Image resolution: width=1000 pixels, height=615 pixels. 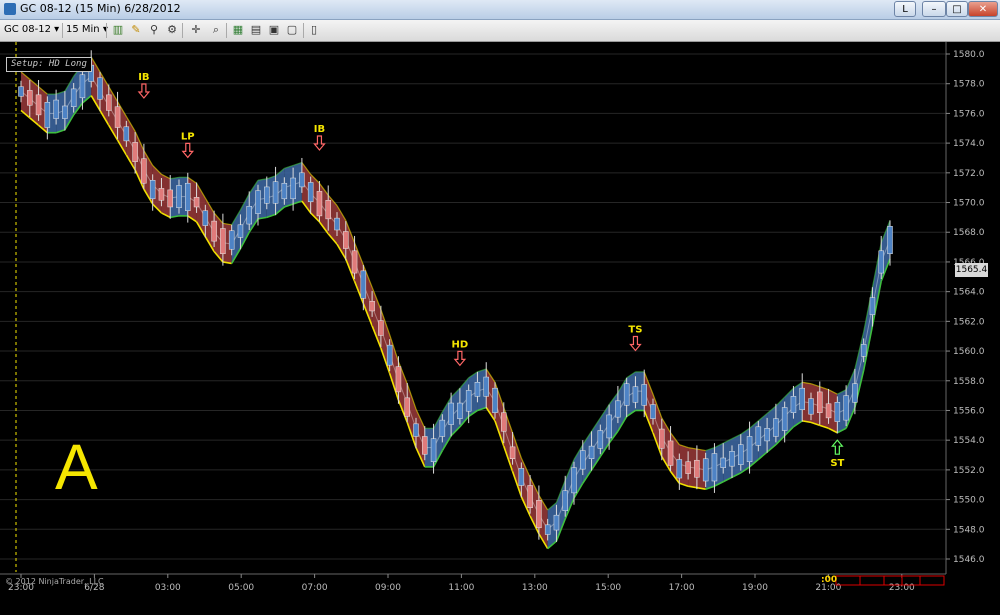 What do you see at coordinates (87, 30) in the screenshot?
I see `interval-selector: 15 Min ▾` at bounding box center [87, 30].